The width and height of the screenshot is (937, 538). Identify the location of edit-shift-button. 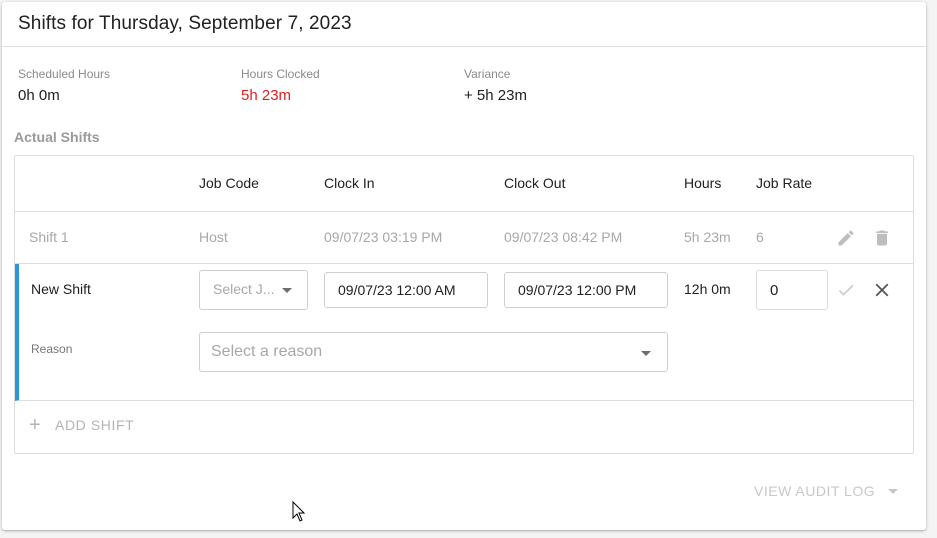
(846, 238).